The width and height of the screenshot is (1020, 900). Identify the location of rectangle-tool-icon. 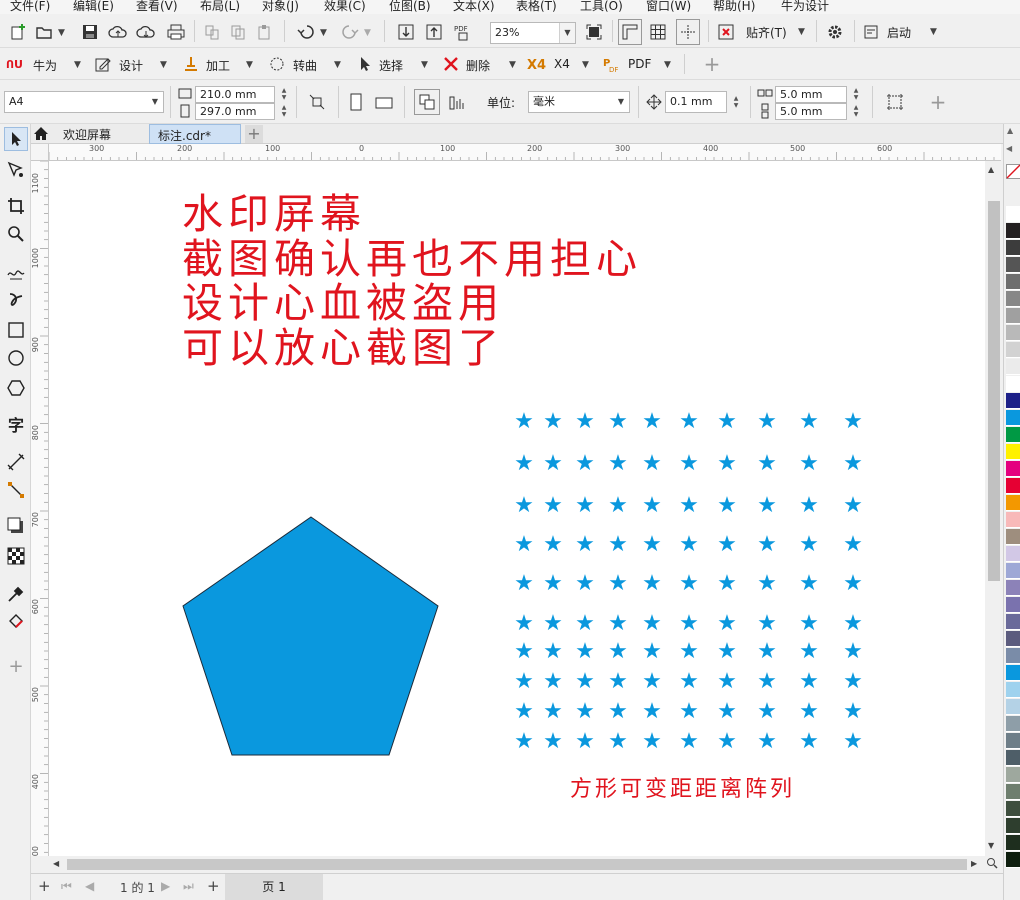
(16, 330).